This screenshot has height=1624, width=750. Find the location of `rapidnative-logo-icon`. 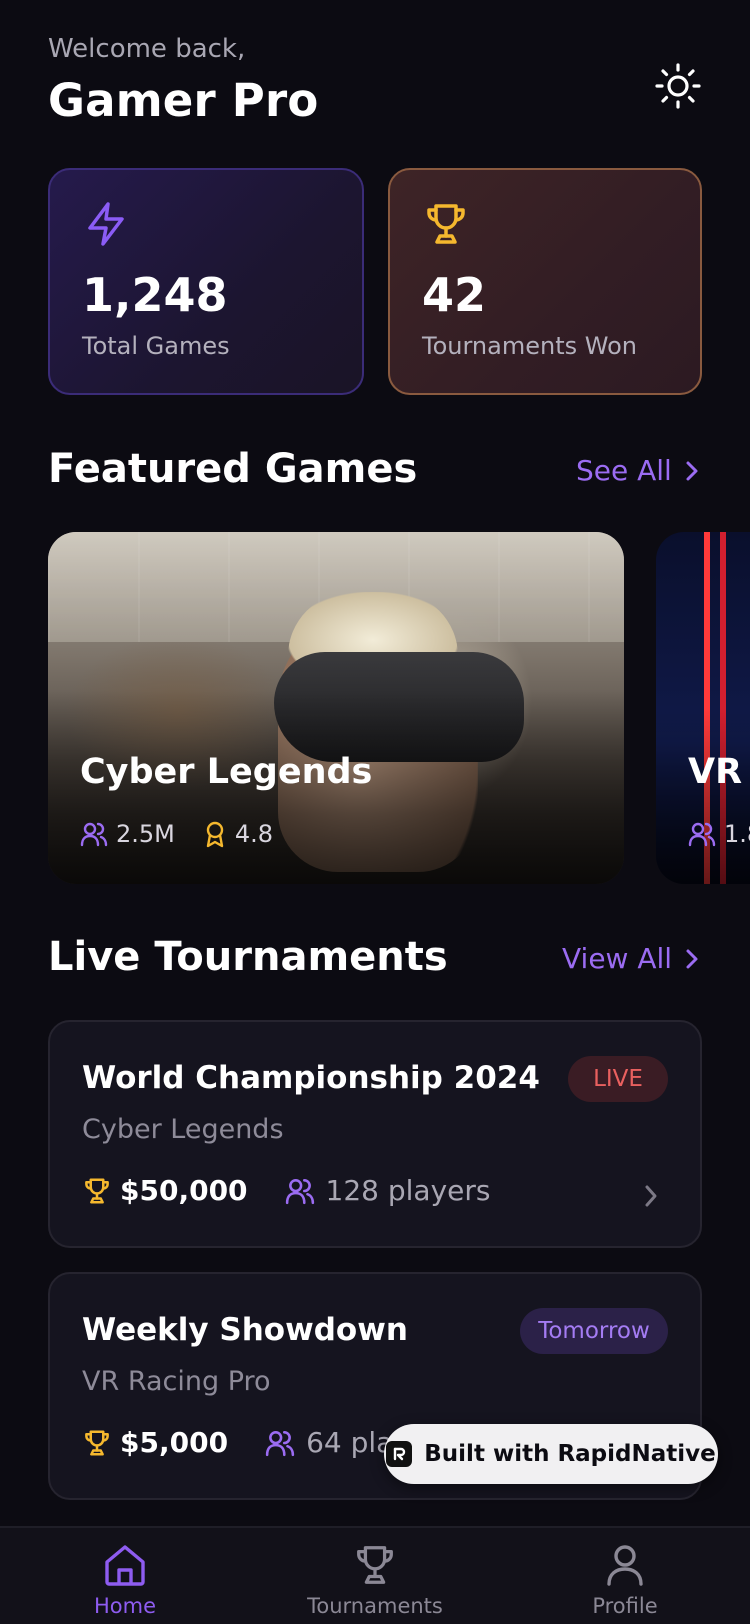

rapidnative-logo-icon is located at coordinates (399, 1454).